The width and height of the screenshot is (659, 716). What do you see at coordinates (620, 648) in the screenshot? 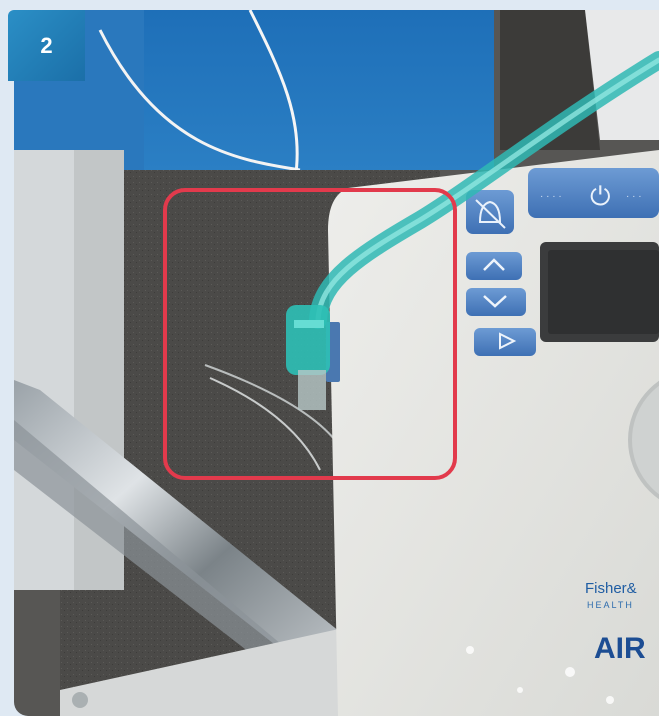
I see `device-product-label: AIR` at bounding box center [620, 648].